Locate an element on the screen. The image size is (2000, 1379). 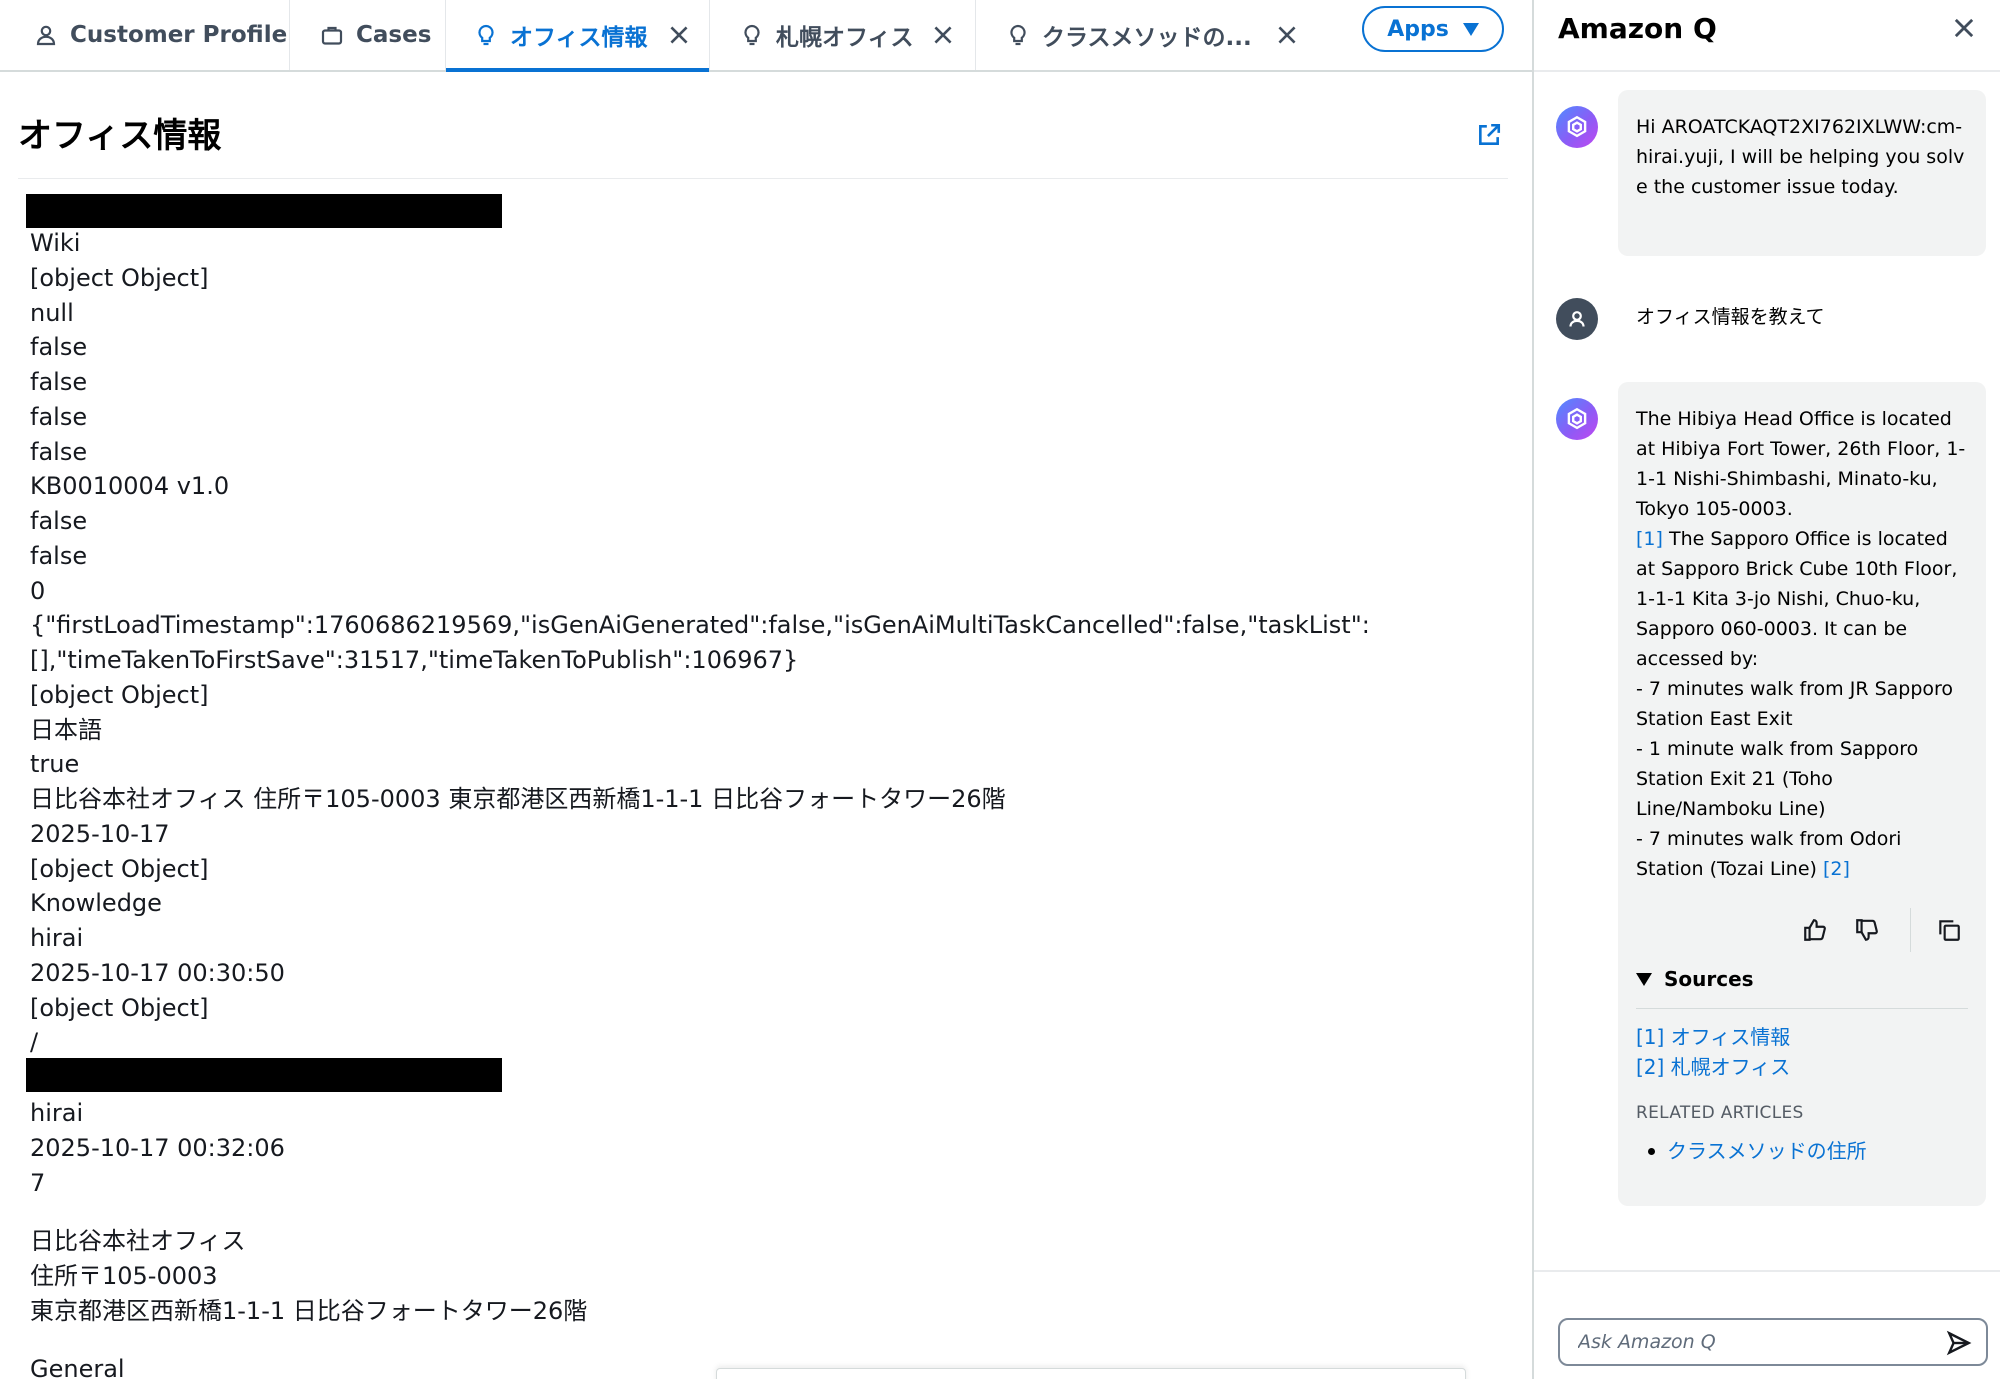
sources-label: Sources is located at coordinates (1709, 979).